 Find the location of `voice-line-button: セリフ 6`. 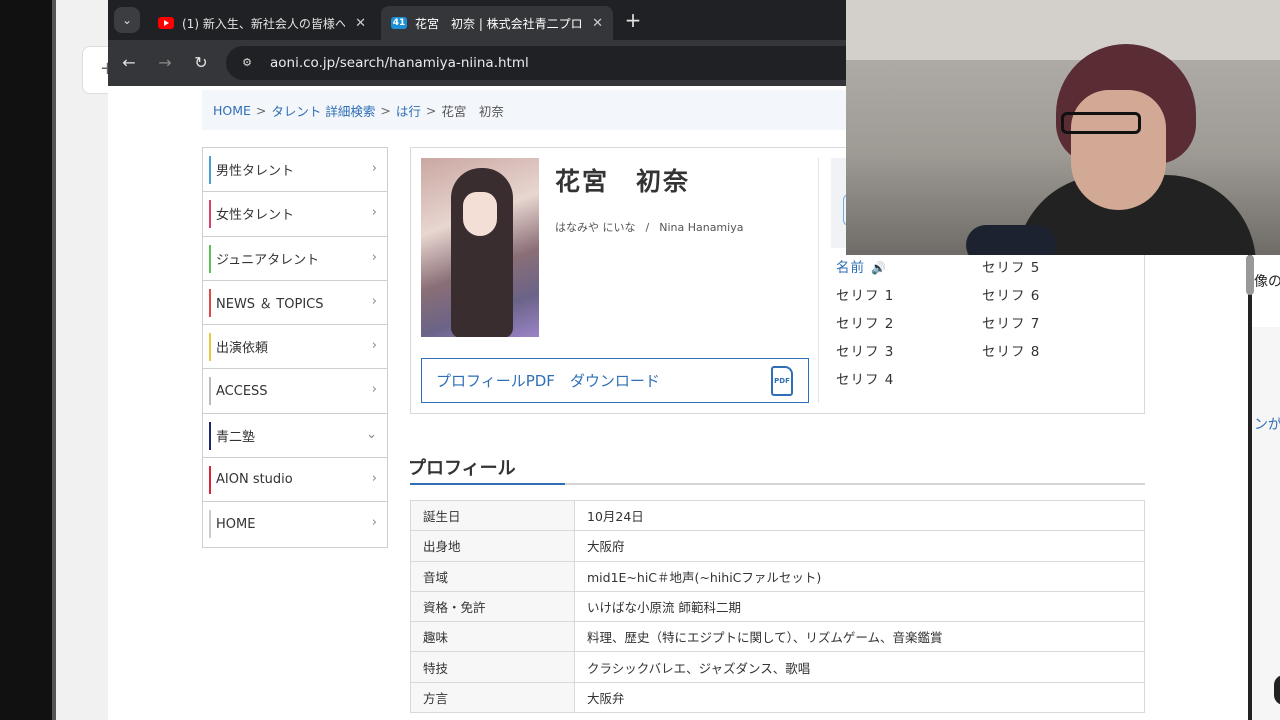

voice-line-button: セリフ 6 is located at coordinates (1011, 294).